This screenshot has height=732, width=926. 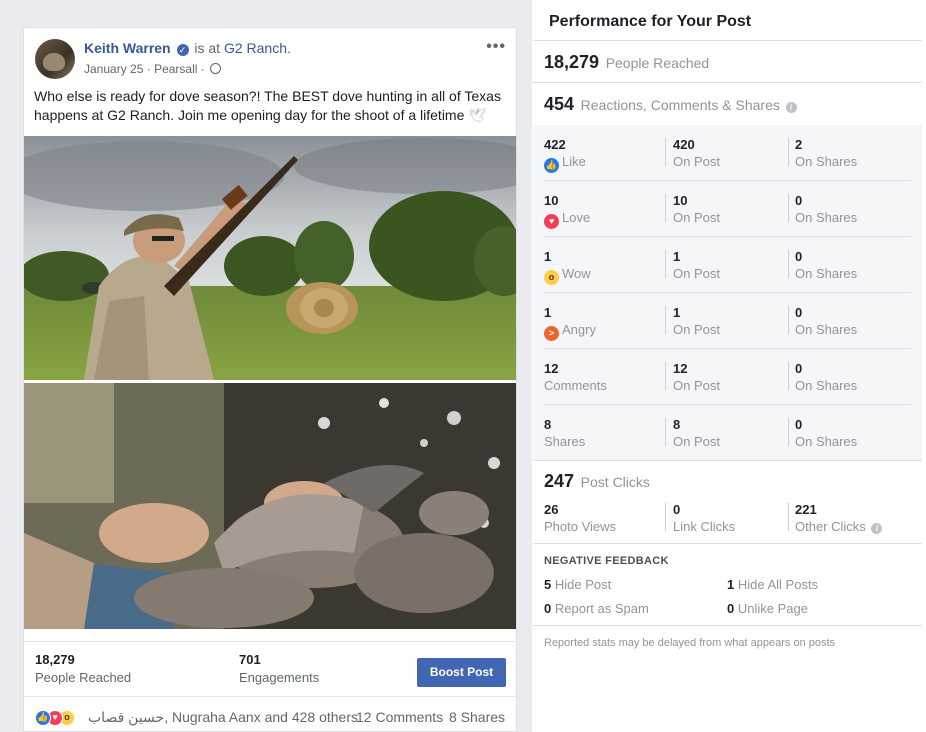 I want to click on engagements-label: Engagements, so click(x=279, y=677).